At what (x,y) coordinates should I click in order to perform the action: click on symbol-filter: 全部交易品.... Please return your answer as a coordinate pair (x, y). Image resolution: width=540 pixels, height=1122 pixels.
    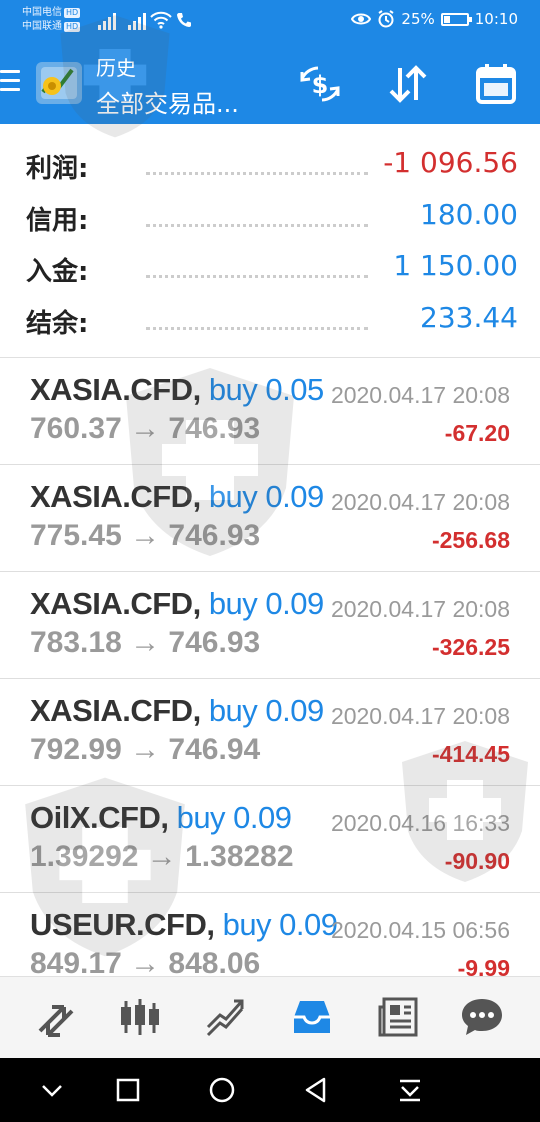
    Looking at the image, I should click on (167, 101).